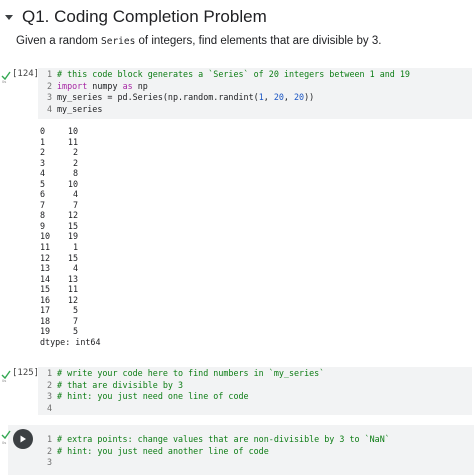  Describe the element at coordinates (70, 310) in the screenshot. I see `output-row: 17 5` at that location.